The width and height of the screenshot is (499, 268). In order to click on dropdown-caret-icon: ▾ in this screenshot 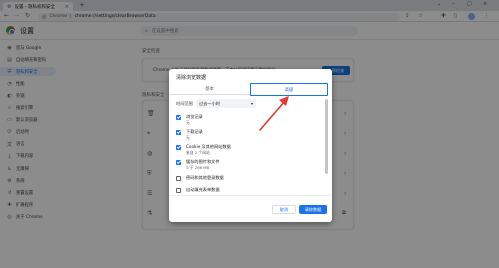, I will do `click(251, 103)`.